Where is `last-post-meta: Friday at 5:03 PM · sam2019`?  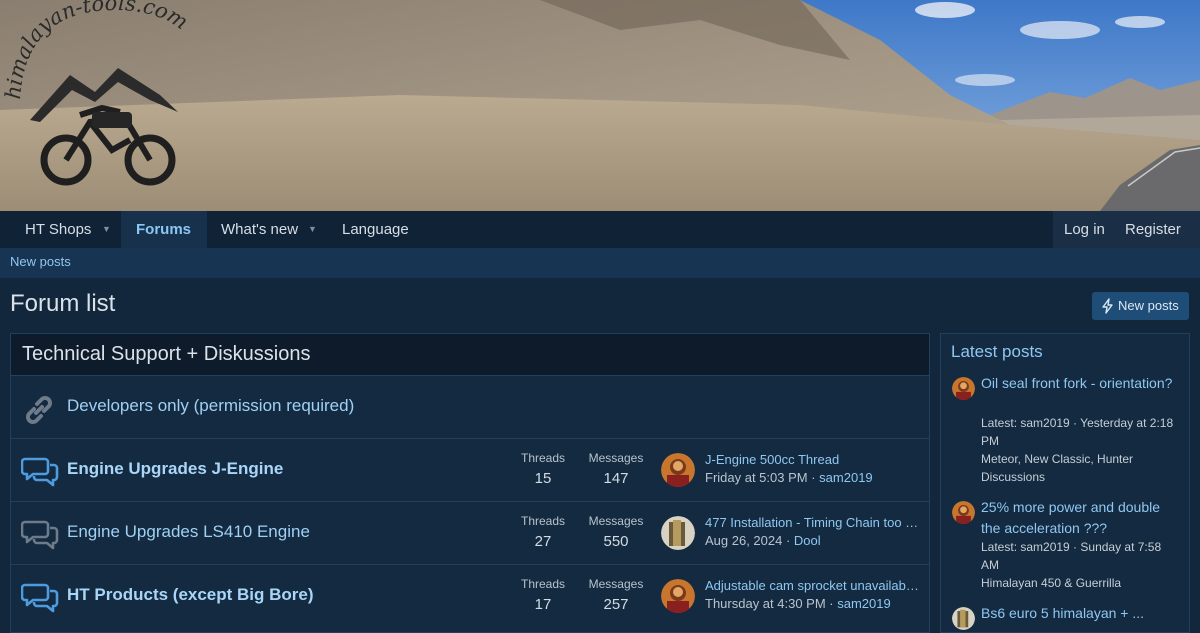
last-post-meta: Friday at 5:03 PM · sam2019 is located at coordinates (789, 477).